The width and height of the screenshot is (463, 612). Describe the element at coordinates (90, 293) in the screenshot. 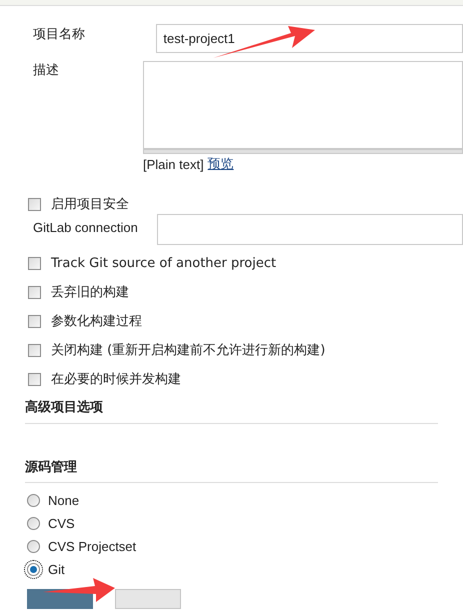

I see `checkbox-label: 丢弃旧的构建` at that location.